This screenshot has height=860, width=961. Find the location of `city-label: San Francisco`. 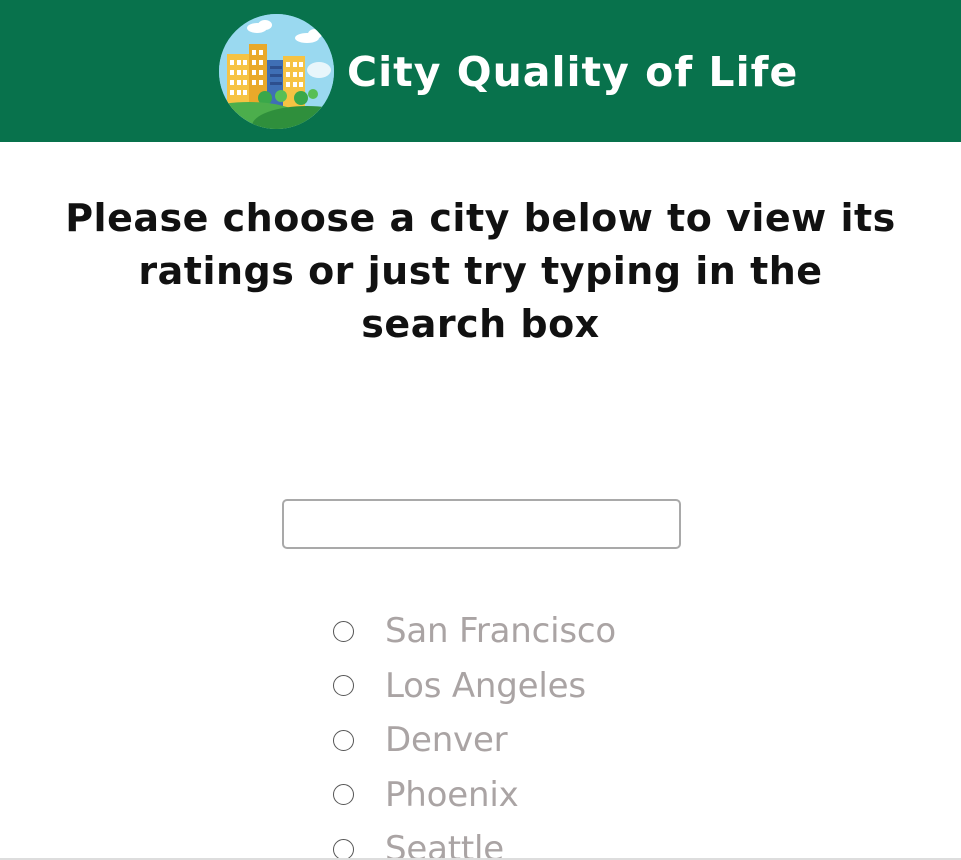

city-label: San Francisco is located at coordinates (500, 631).